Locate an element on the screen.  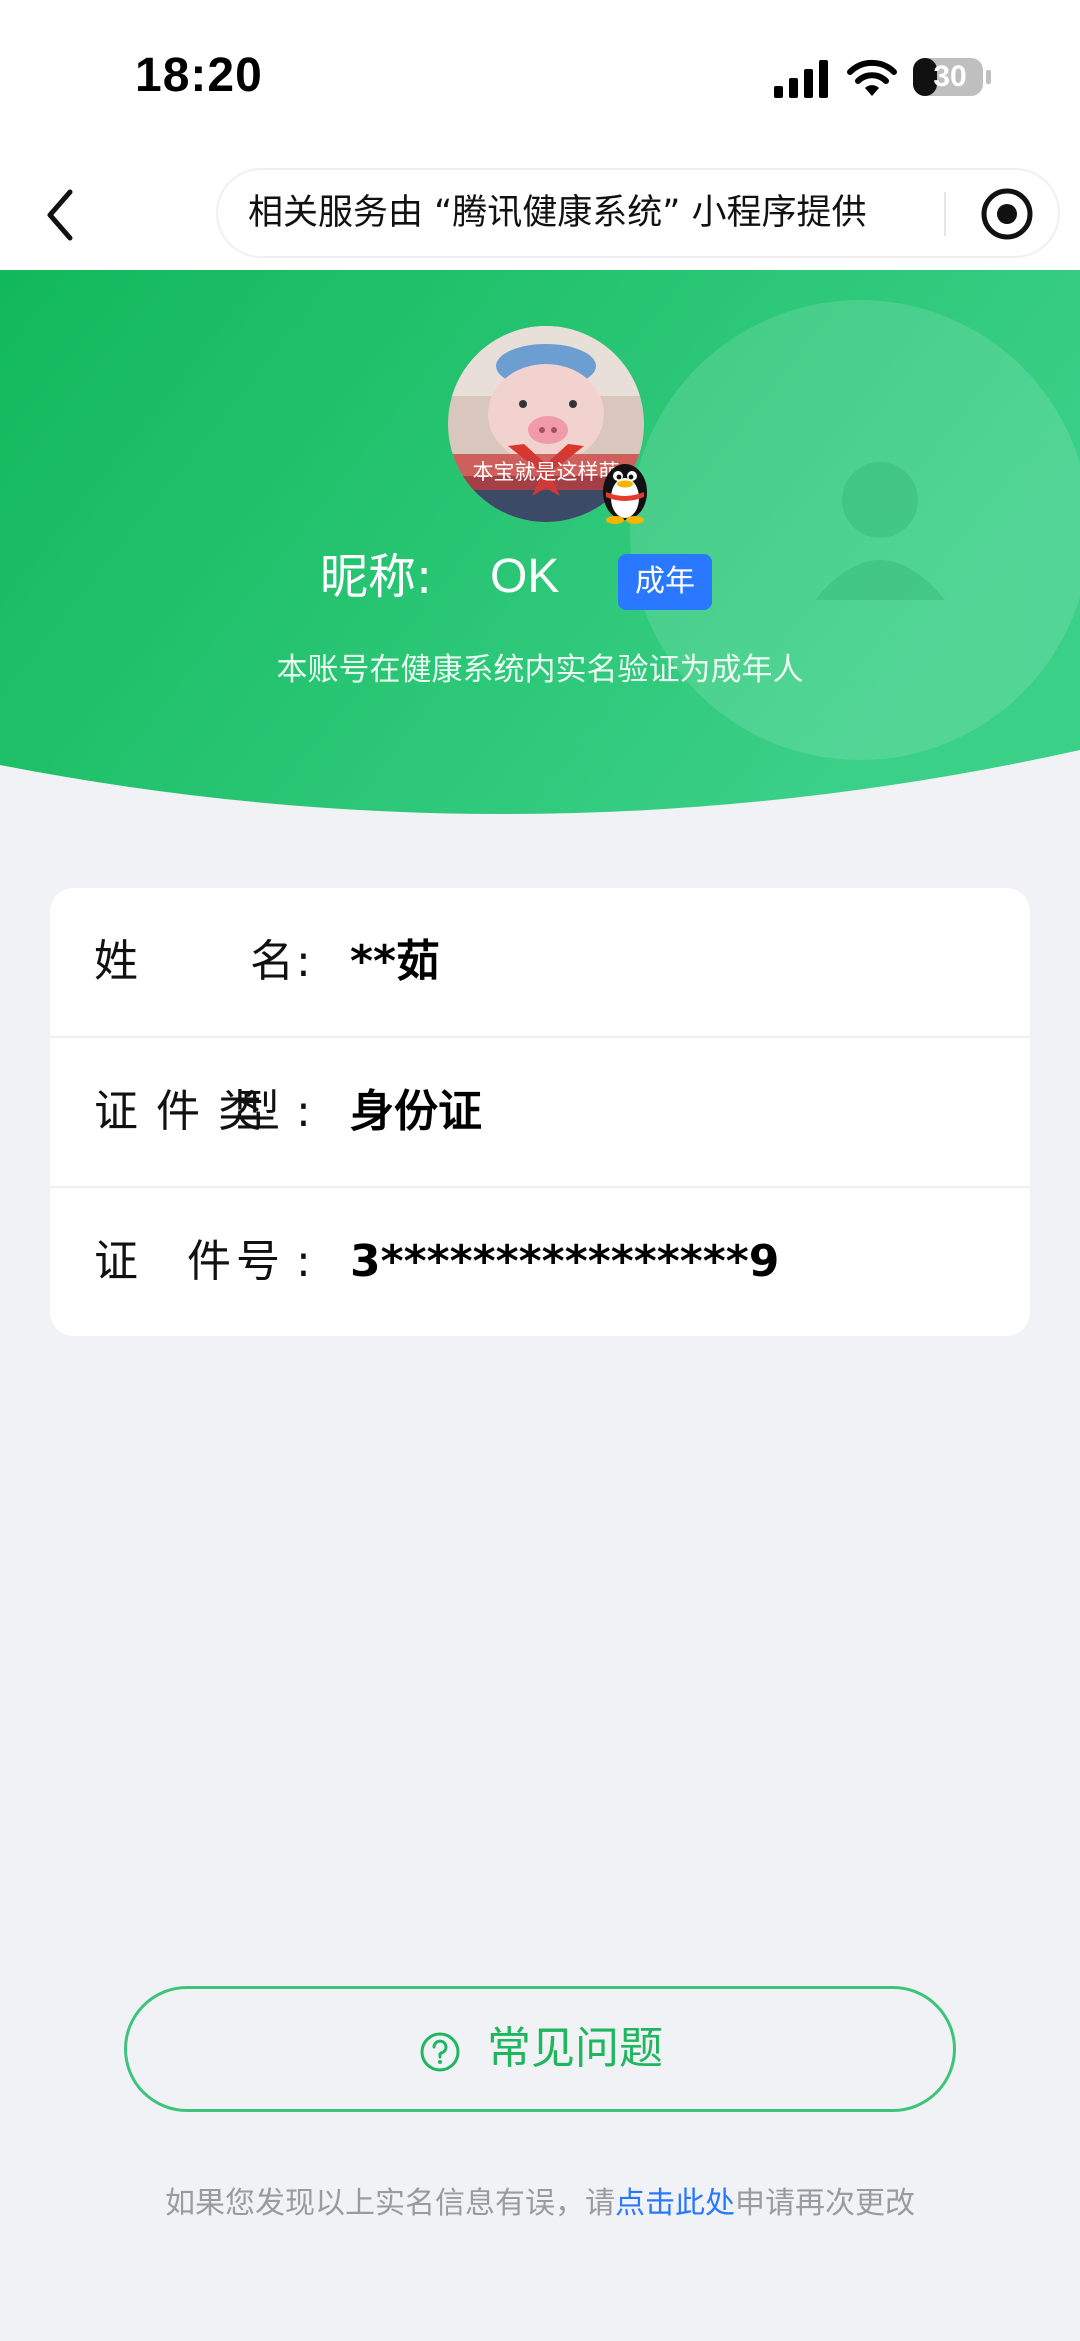
wifi-icon is located at coordinates (872, 77).